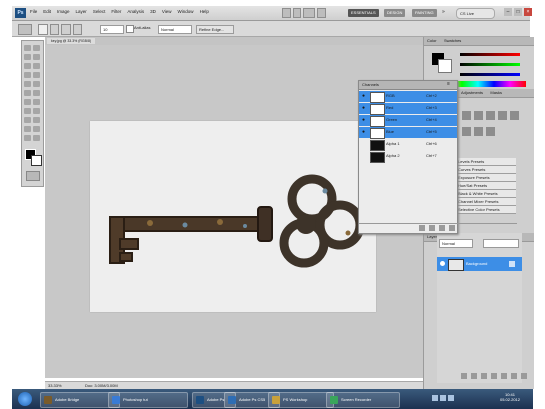 The width and height of the screenshot is (545, 409). What do you see at coordinates (27, 57) in the screenshot?
I see `lasso-tool-icon` at bounding box center [27, 57].